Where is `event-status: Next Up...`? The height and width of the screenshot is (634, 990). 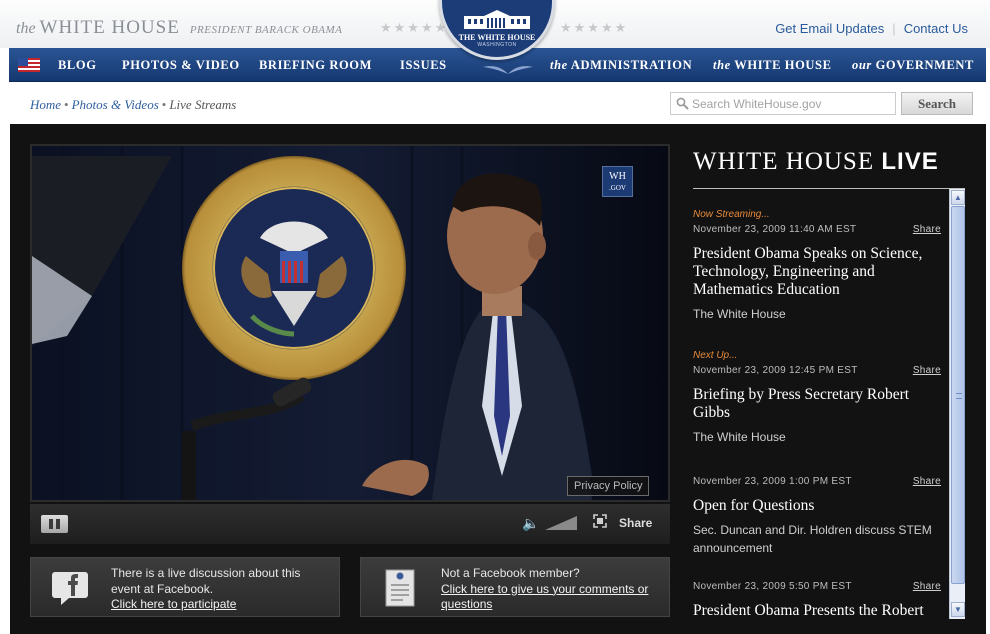 event-status: Next Up... is located at coordinates (715, 355).